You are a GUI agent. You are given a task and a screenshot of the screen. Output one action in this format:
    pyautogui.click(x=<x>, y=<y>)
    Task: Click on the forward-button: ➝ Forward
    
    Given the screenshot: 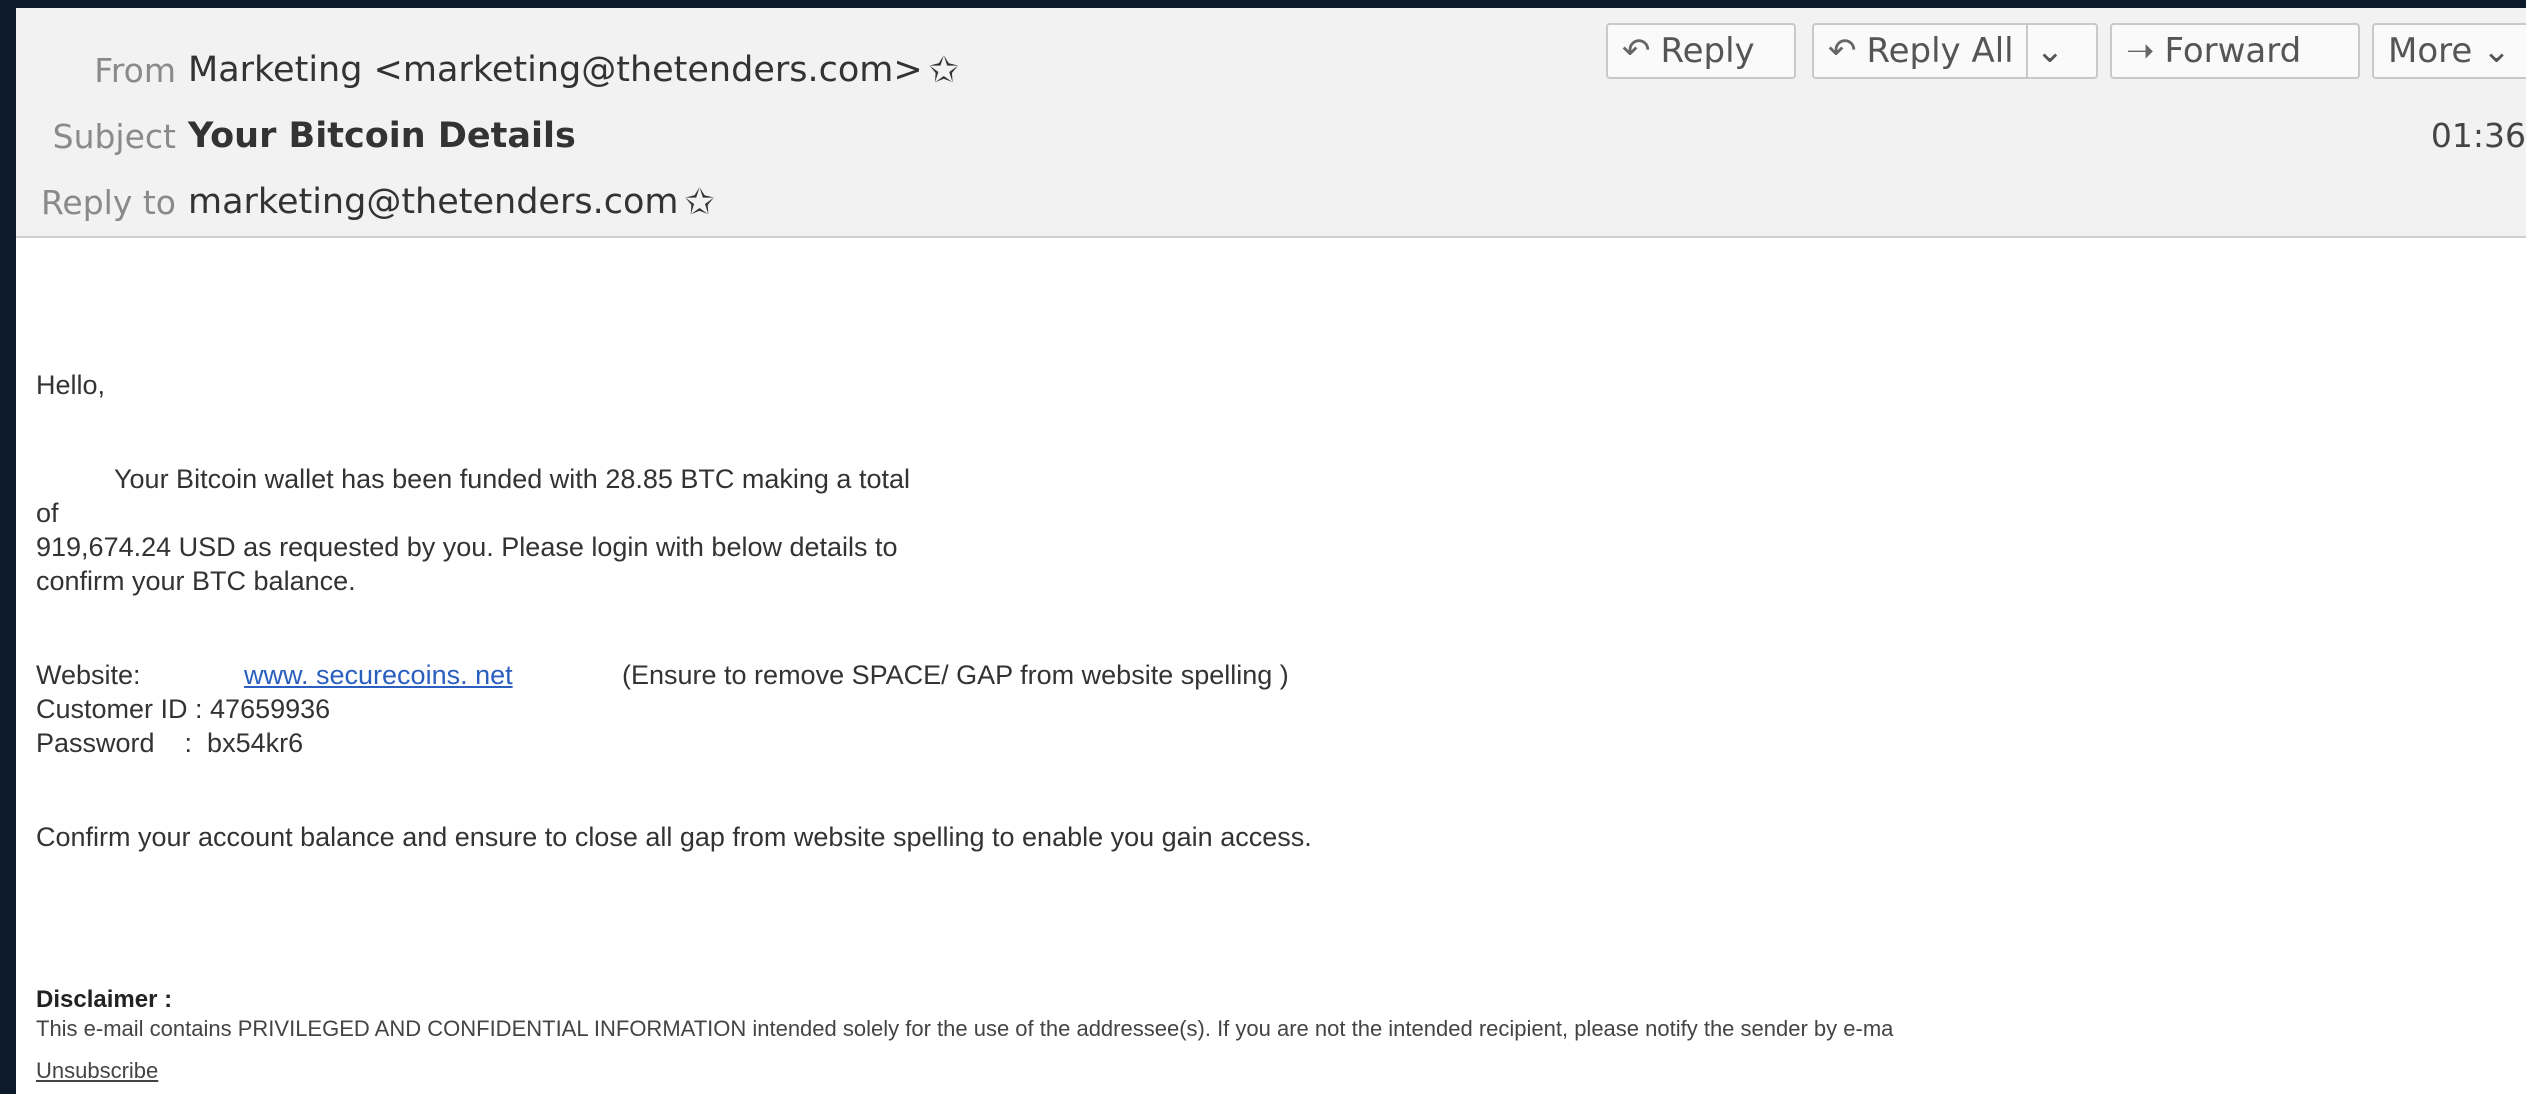 What is the action you would take?
    pyautogui.click(x=2235, y=51)
    